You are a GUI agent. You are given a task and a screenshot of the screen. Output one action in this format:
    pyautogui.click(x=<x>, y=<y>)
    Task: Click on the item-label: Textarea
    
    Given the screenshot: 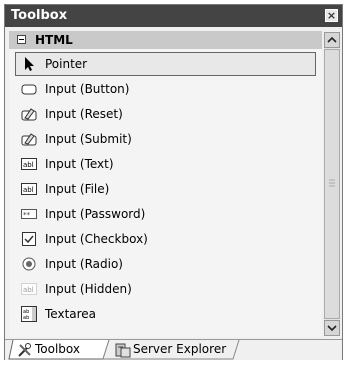 What is the action you would take?
    pyautogui.click(x=71, y=314)
    